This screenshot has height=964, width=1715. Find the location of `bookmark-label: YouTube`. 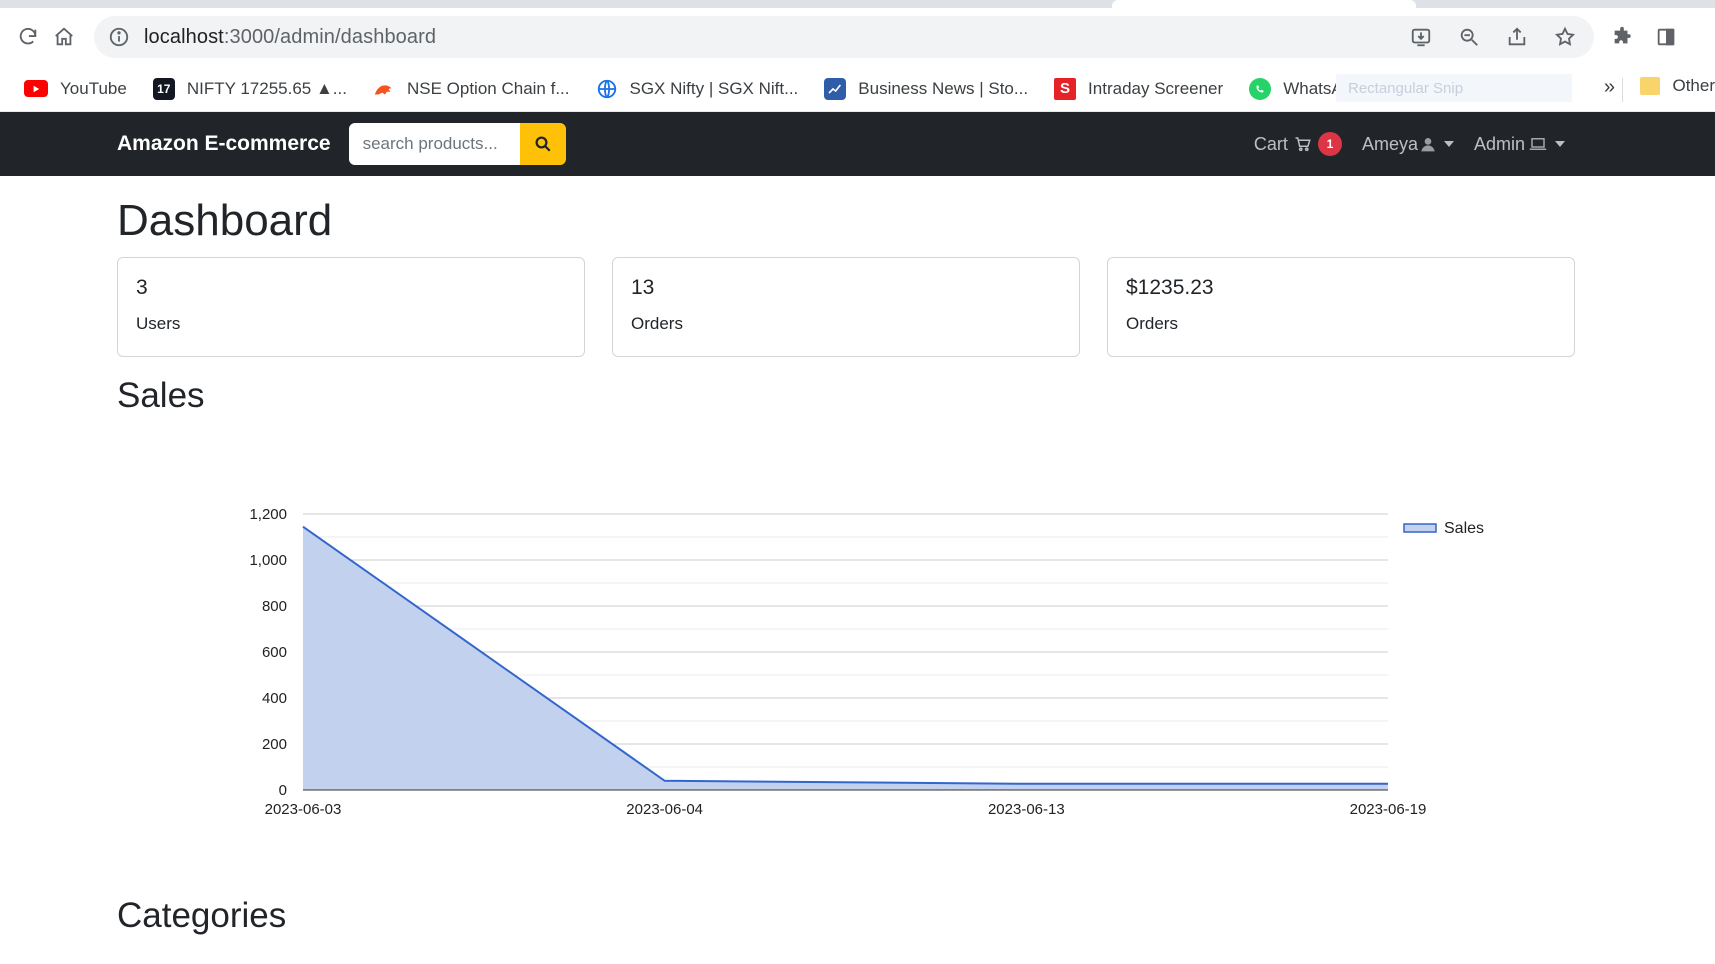

bookmark-label: YouTube is located at coordinates (93, 88).